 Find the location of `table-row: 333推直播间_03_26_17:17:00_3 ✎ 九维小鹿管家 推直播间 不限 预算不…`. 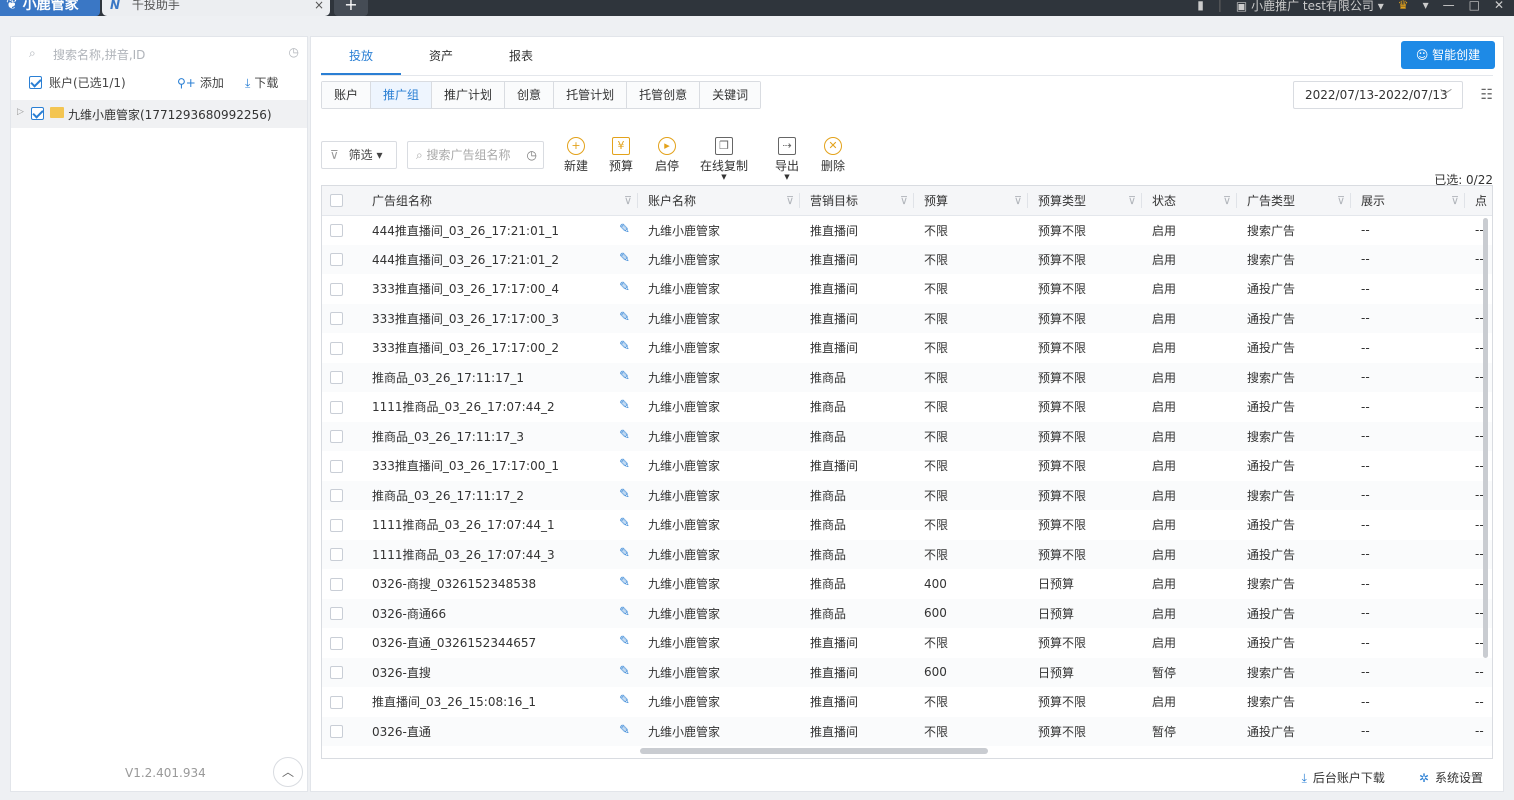

table-row: 333推直播间_03_26_17:17:00_3 ✎ 九维小鹿管家 推直播间 不限 预算不… is located at coordinates (907, 318).